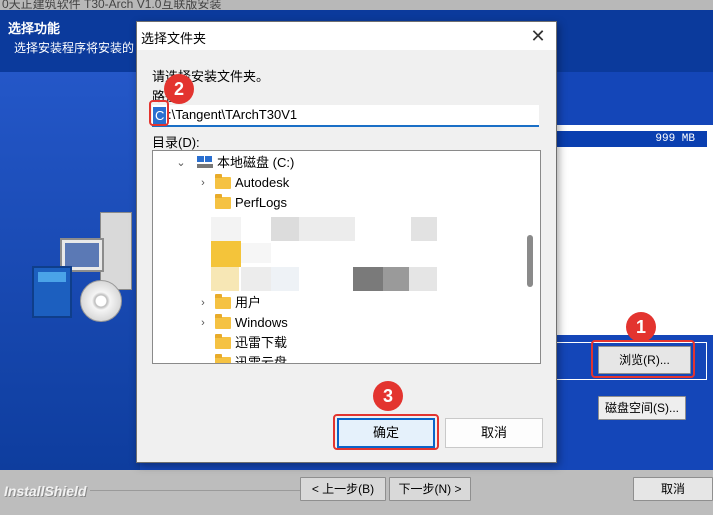 Image resolution: width=713 pixels, height=515 pixels. Describe the element at coordinates (343, 323) in the screenshot. I see `tree-item-windows: › Windows` at that location.